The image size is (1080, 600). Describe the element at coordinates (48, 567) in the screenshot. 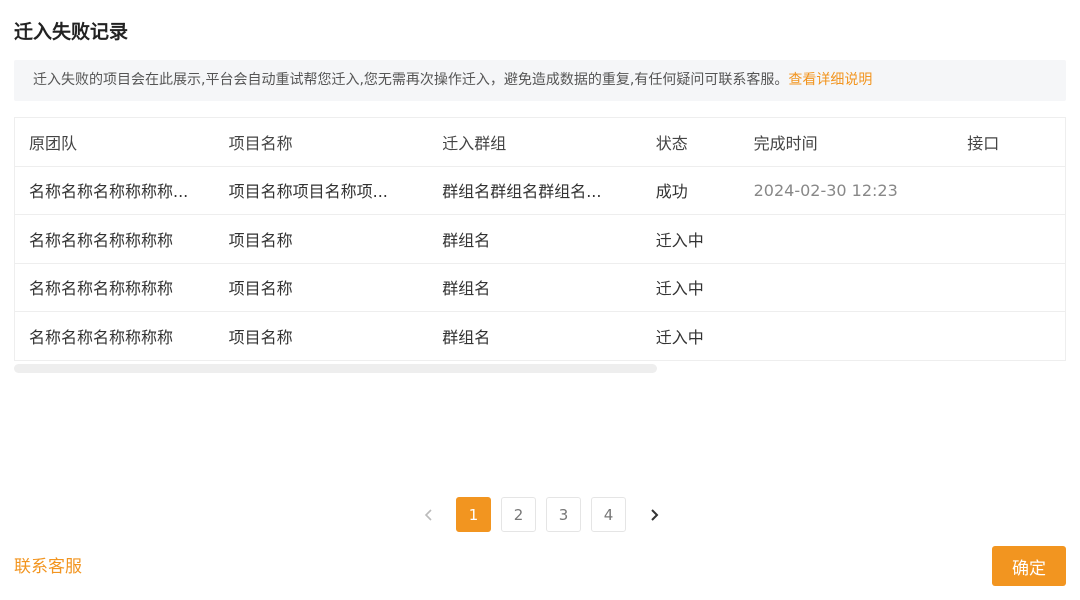

I see `contact-support-link: 联系客服` at that location.